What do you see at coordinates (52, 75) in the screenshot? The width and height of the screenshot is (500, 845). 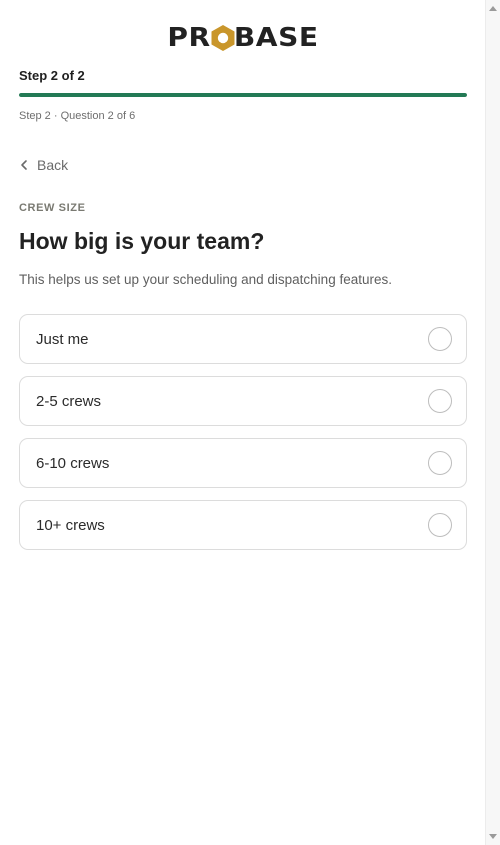 I see `step-title: Step 2 of 2` at bounding box center [52, 75].